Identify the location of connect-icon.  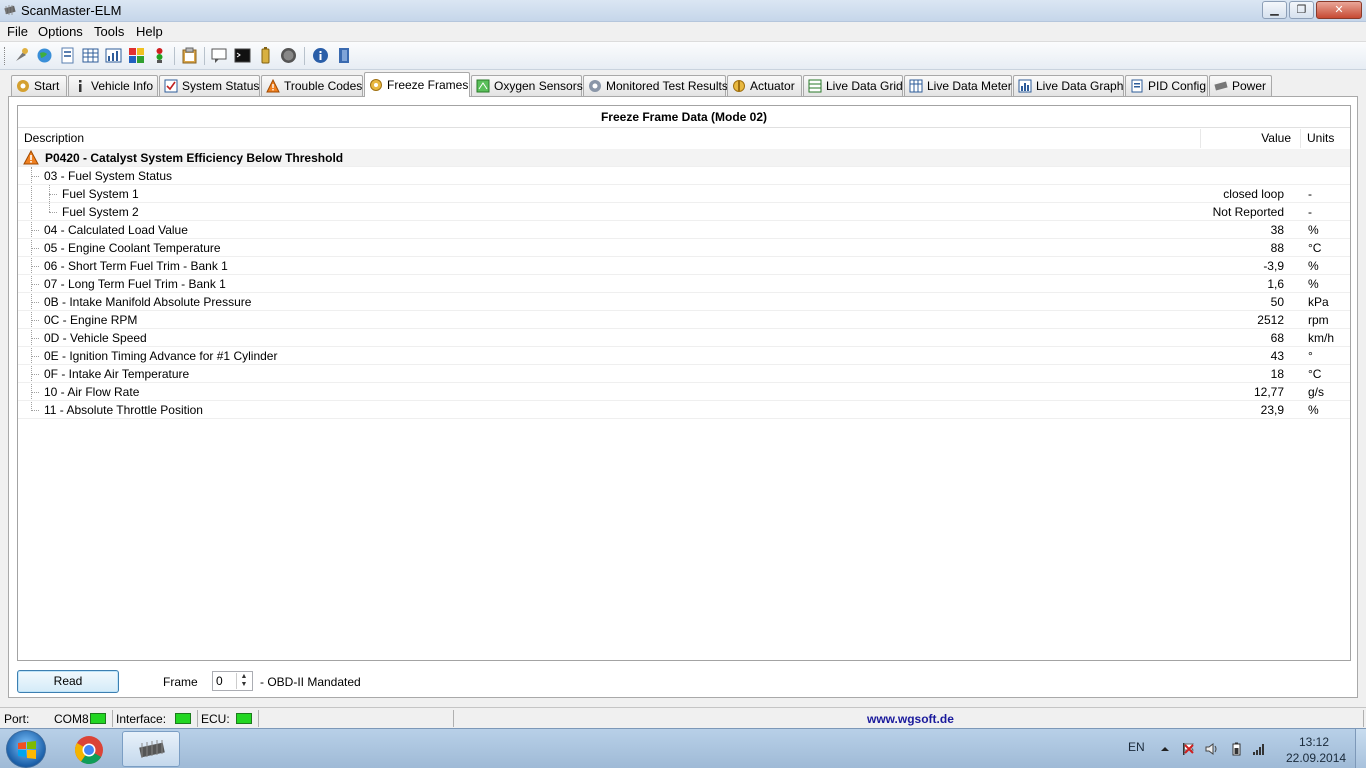
(21, 55).